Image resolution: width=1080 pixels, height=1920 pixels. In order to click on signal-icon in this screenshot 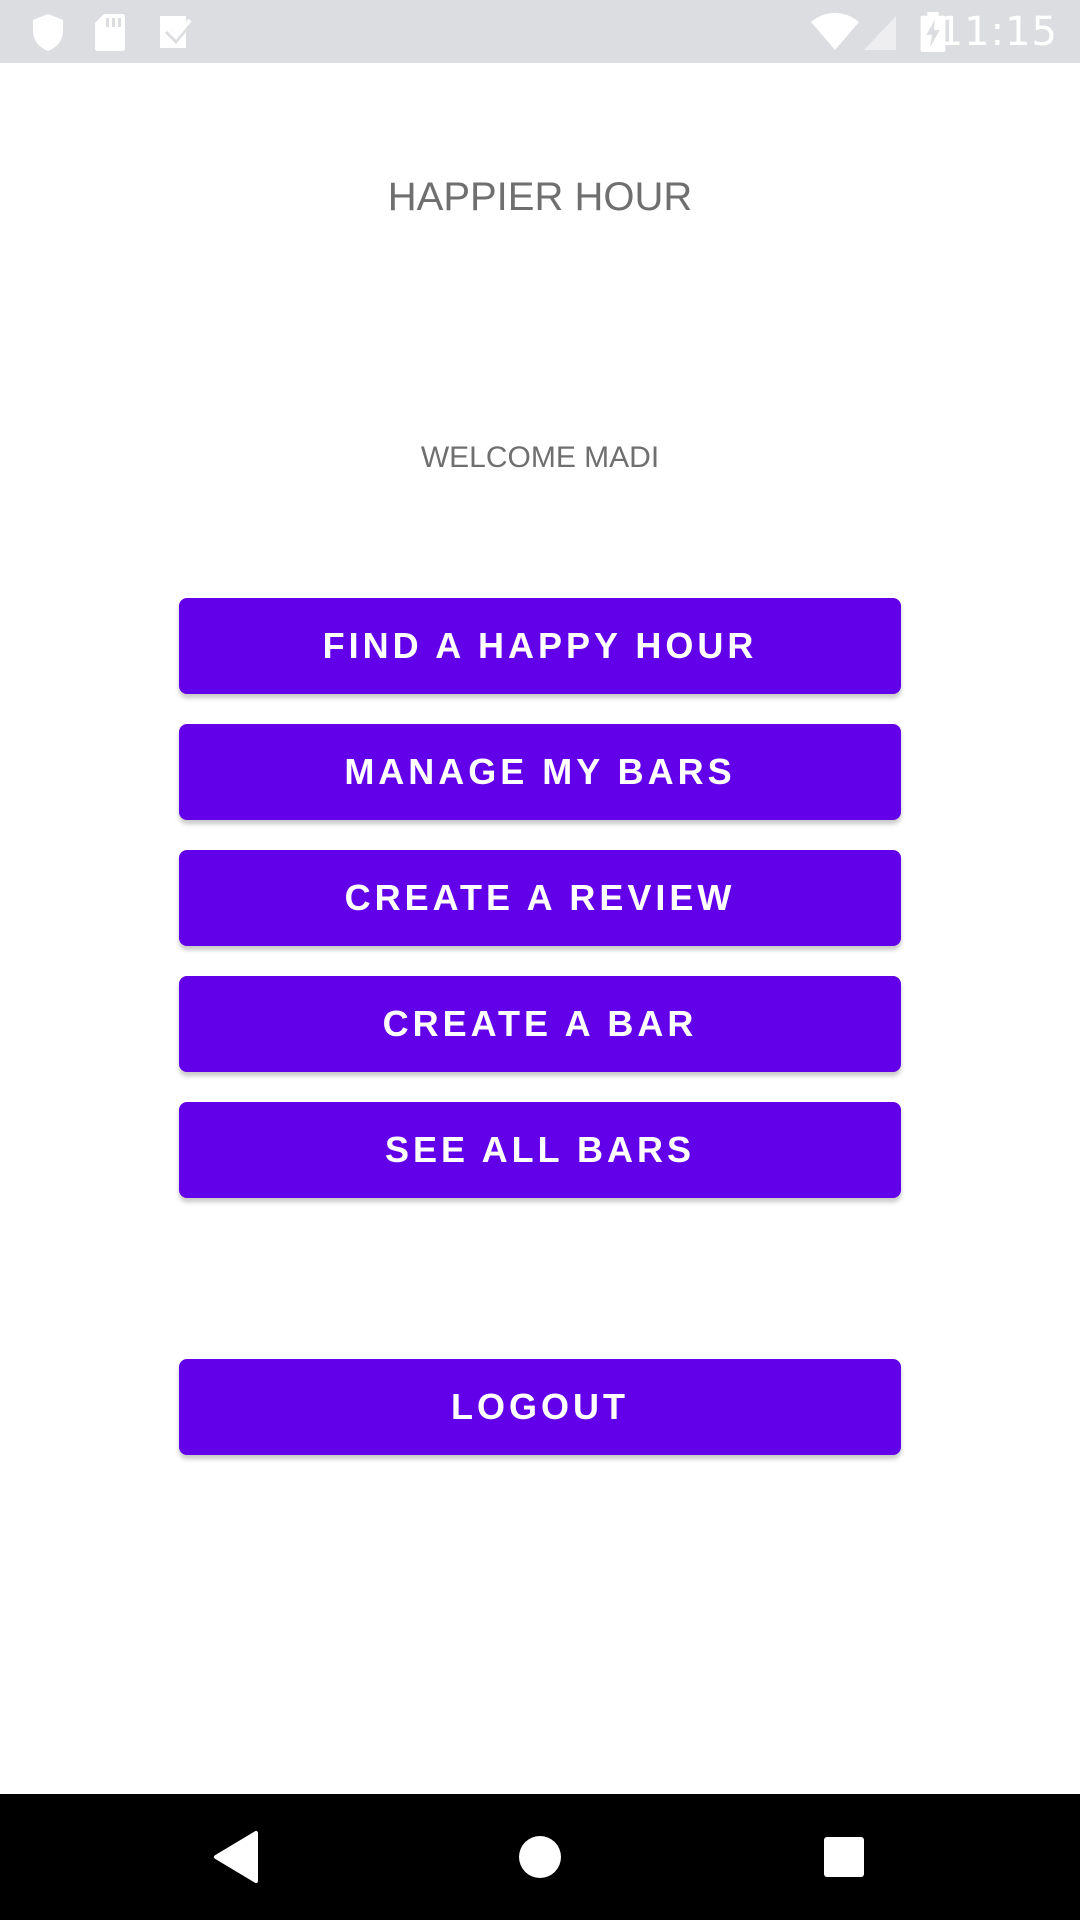, I will do `click(880, 33)`.